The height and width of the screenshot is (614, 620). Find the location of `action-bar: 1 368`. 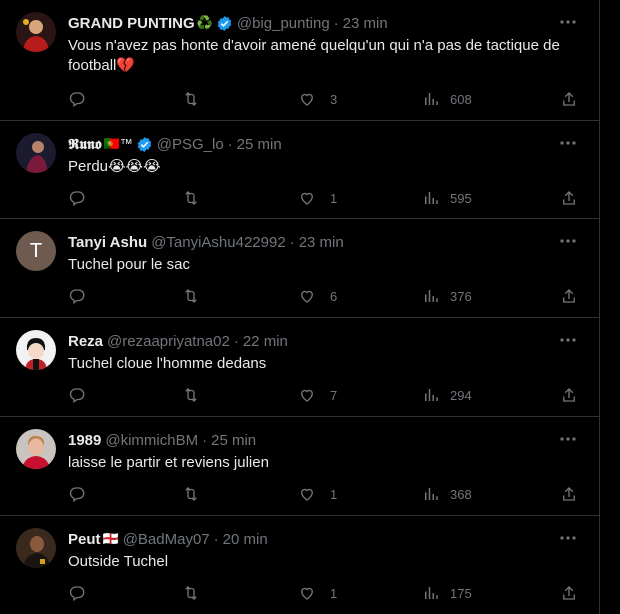

action-bar: 1 368 is located at coordinates (326, 494).